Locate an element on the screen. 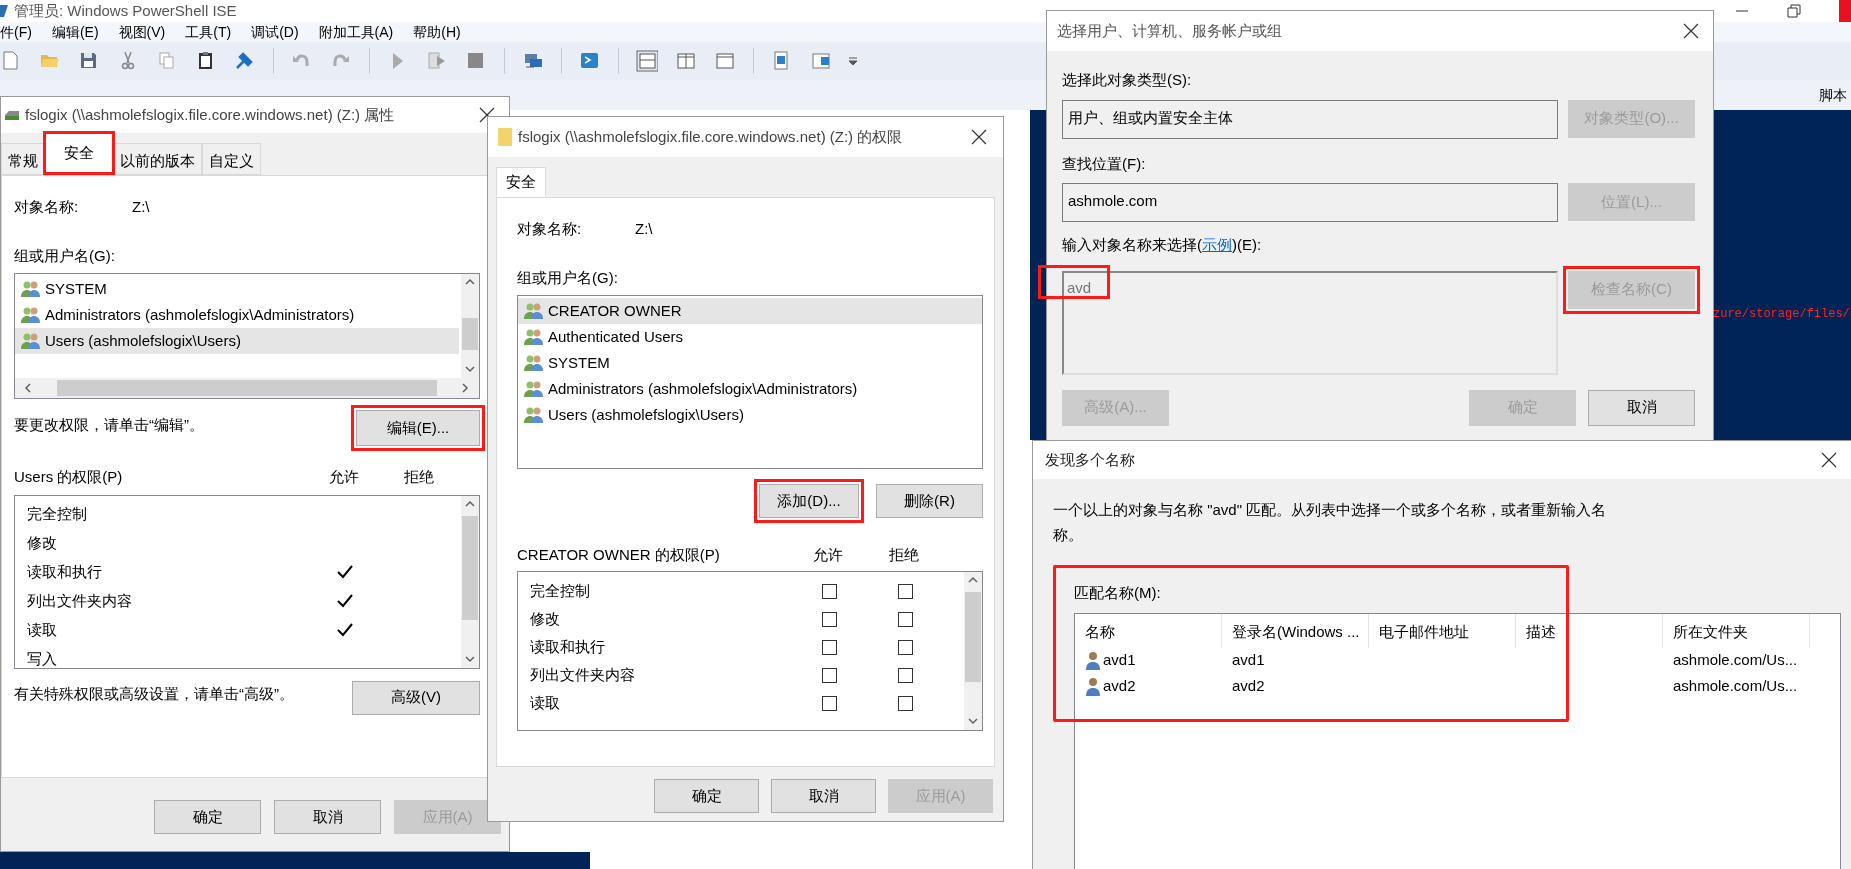 The image size is (1851, 869). dialog-title: fslogix (\\ashmolefslogix.file.core.windows.net) (Z:) 属性 is located at coordinates (210, 114).